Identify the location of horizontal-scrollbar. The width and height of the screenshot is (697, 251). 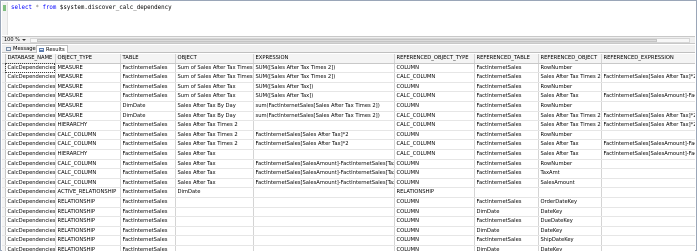
(360, 40).